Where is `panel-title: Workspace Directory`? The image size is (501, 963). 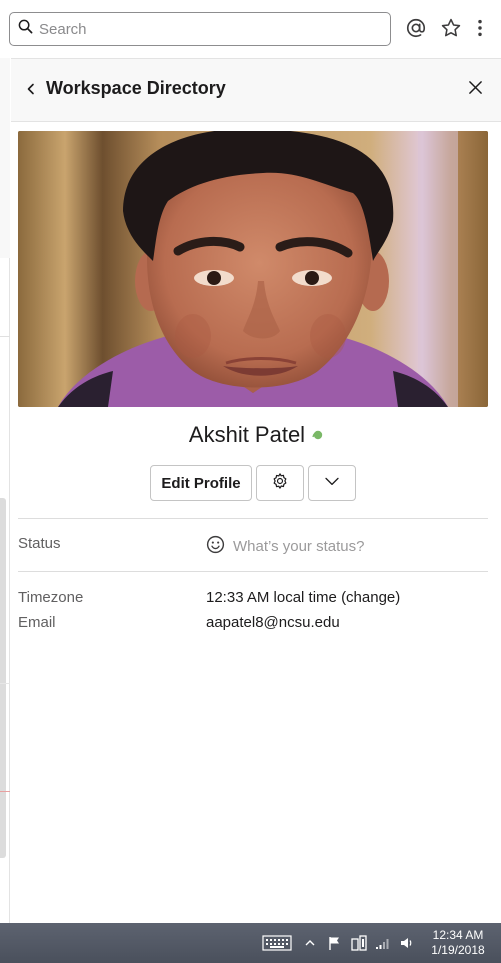
panel-title: Workspace Directory is located at coordinates (136, 88).